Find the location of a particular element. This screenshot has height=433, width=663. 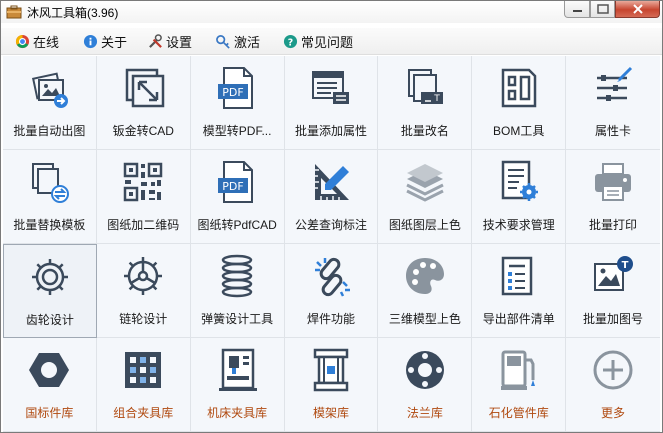

tool-machine-fixture-library: 机床夹具库 is located at coordinates (237, 385).